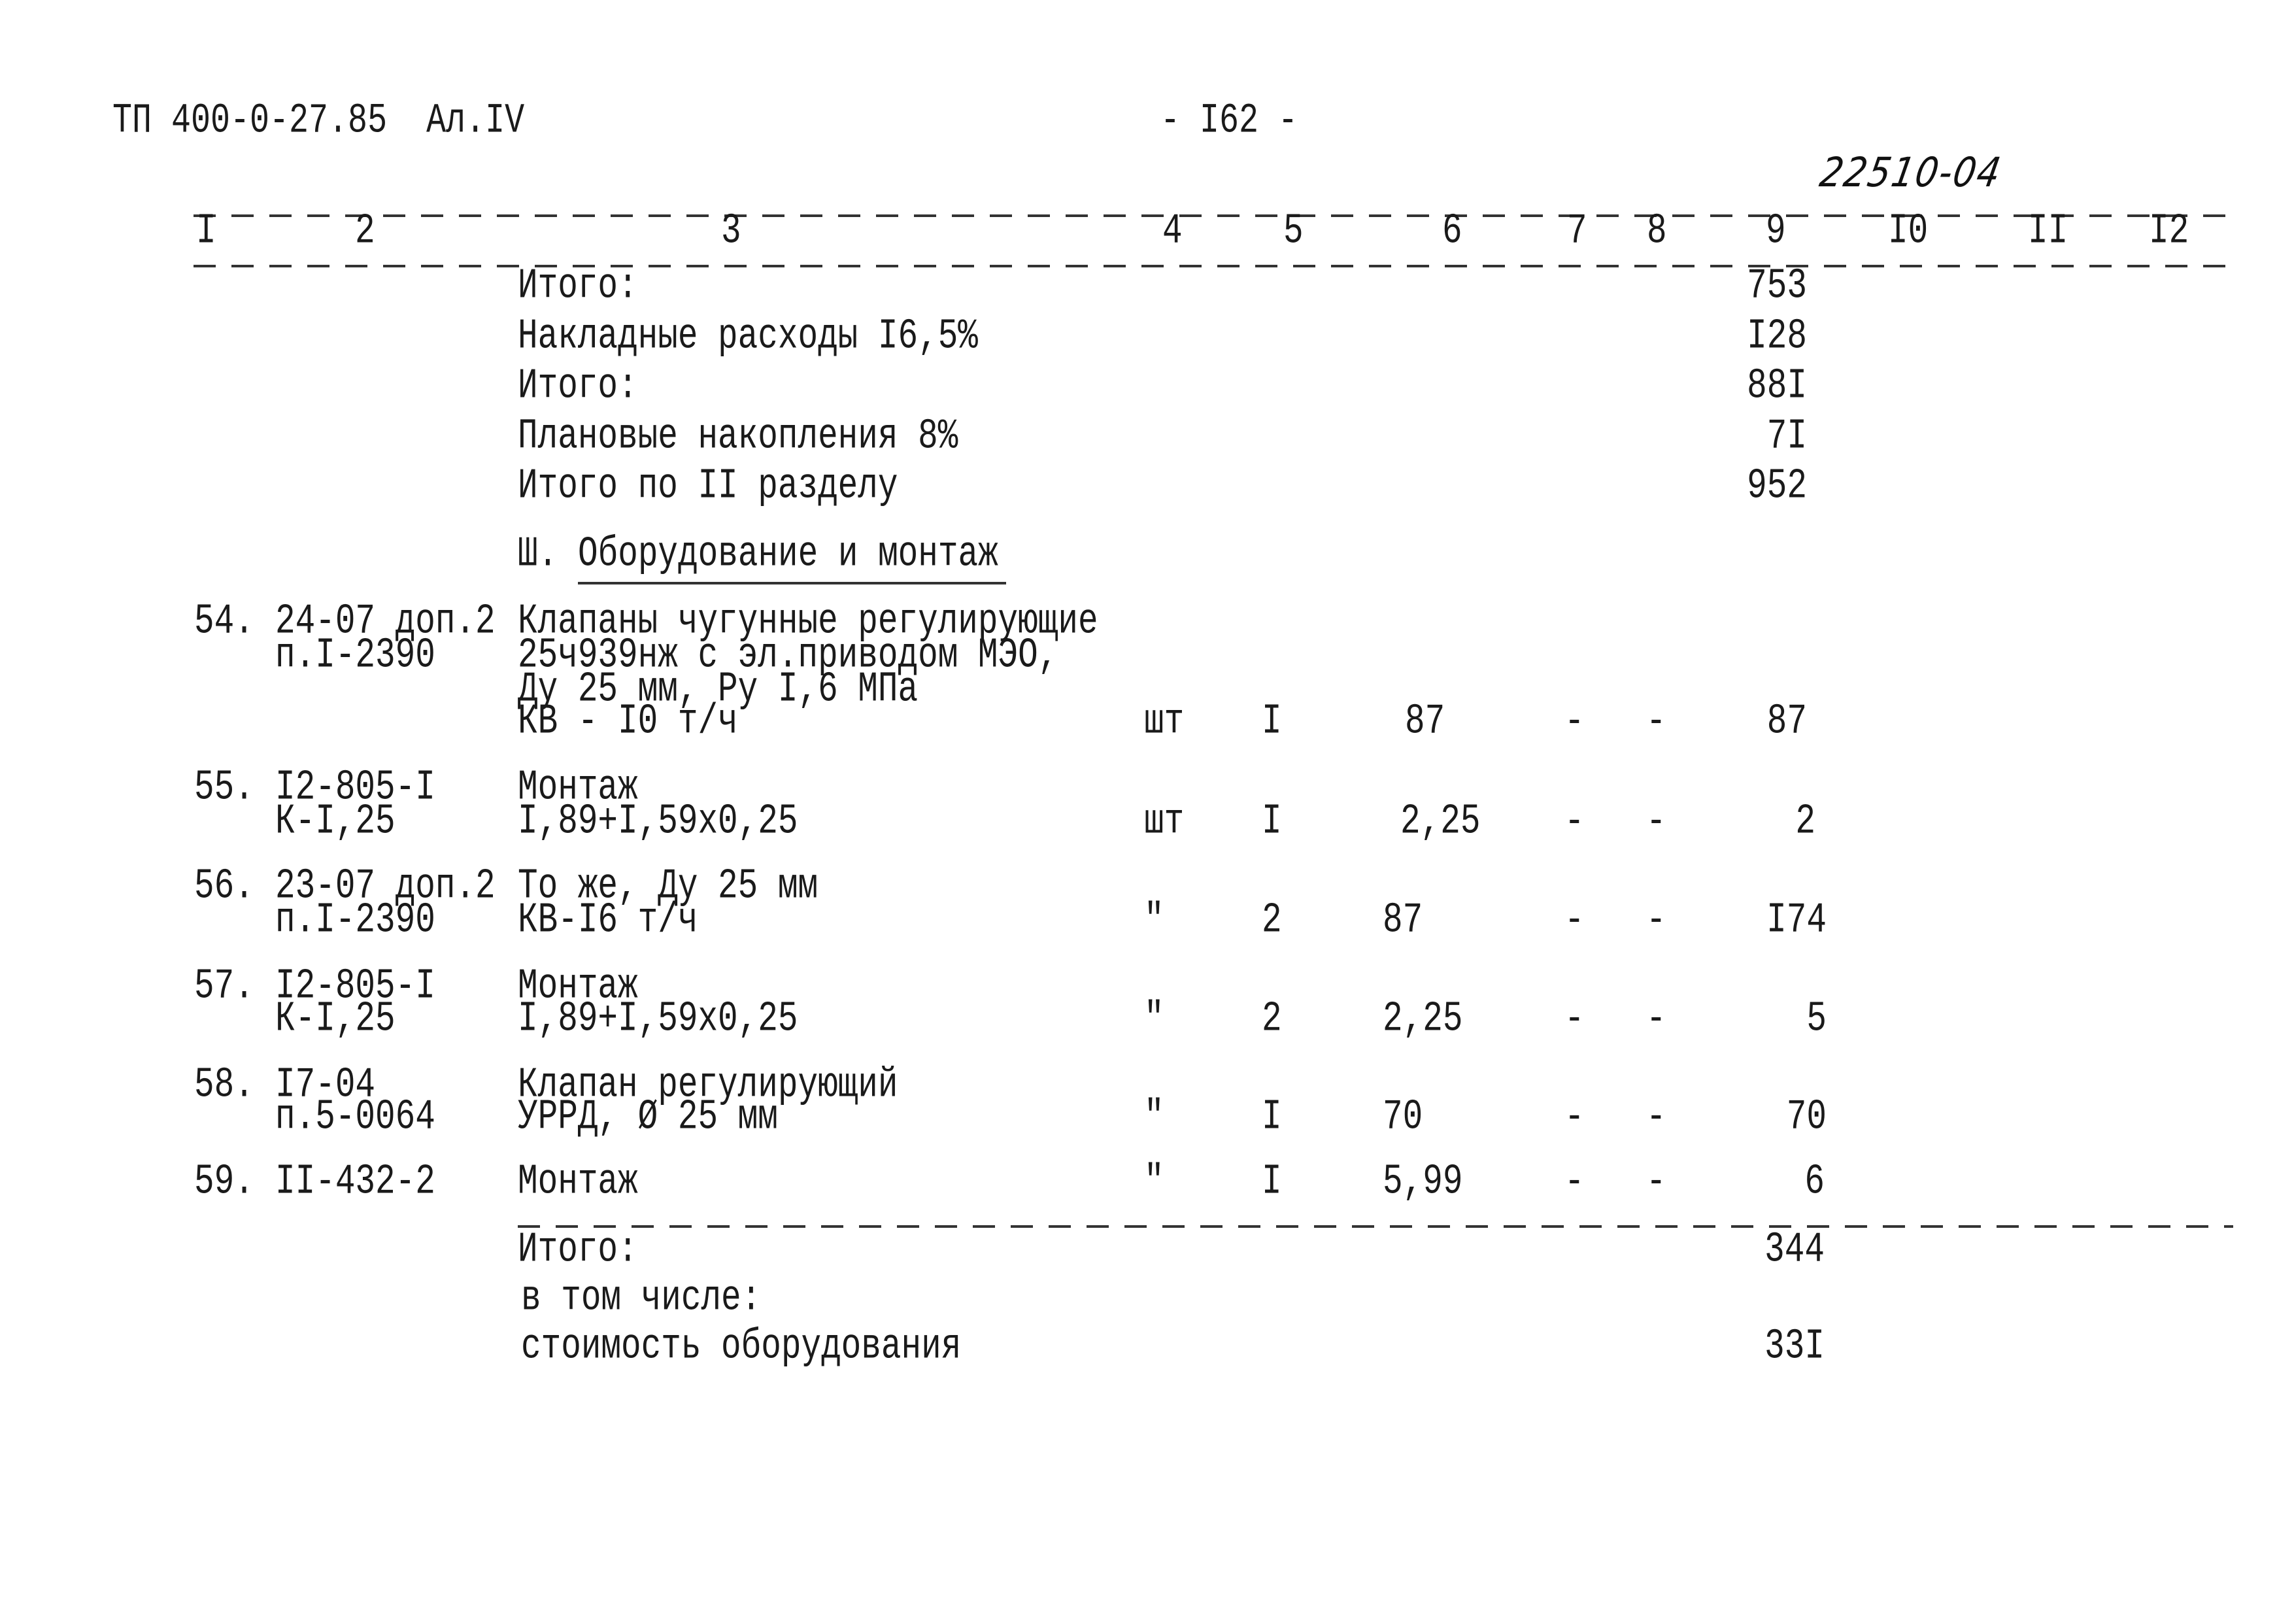  Describe the element at coordinates (1213, 266) in the screenshot. I see `header-bottom-rule` at that location.